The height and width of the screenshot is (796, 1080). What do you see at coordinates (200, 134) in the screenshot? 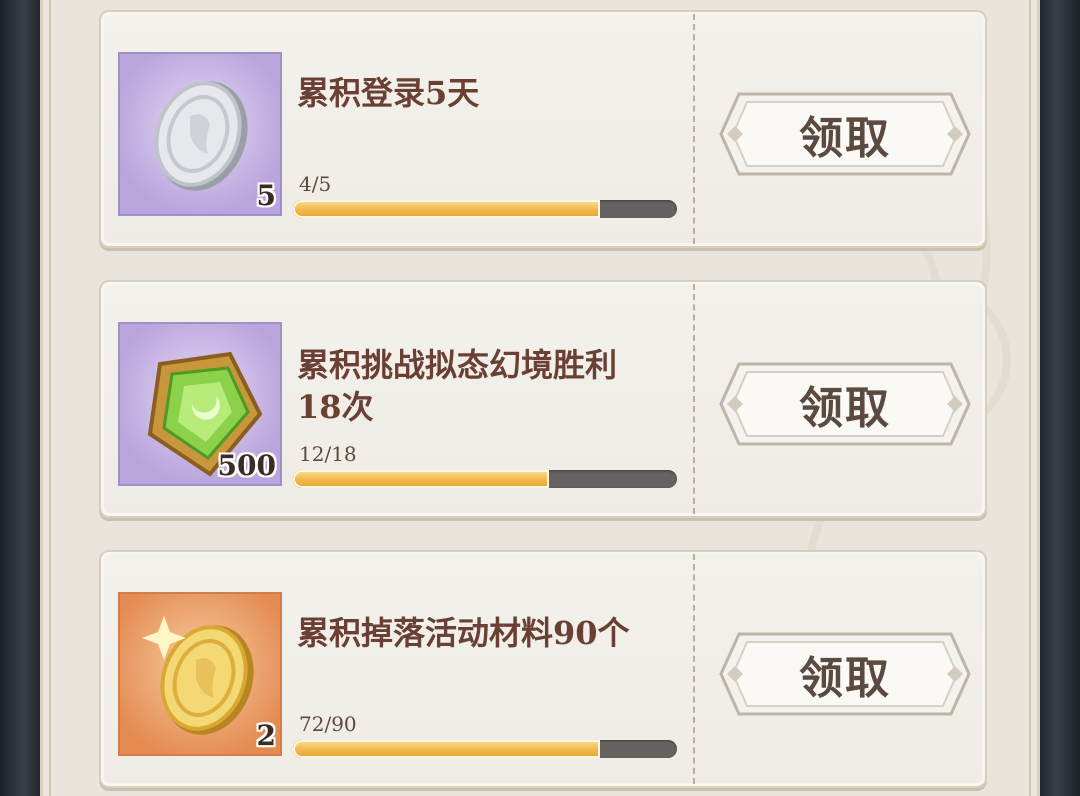
I see `reward-slot: 5` at bounding box center [200, 134].